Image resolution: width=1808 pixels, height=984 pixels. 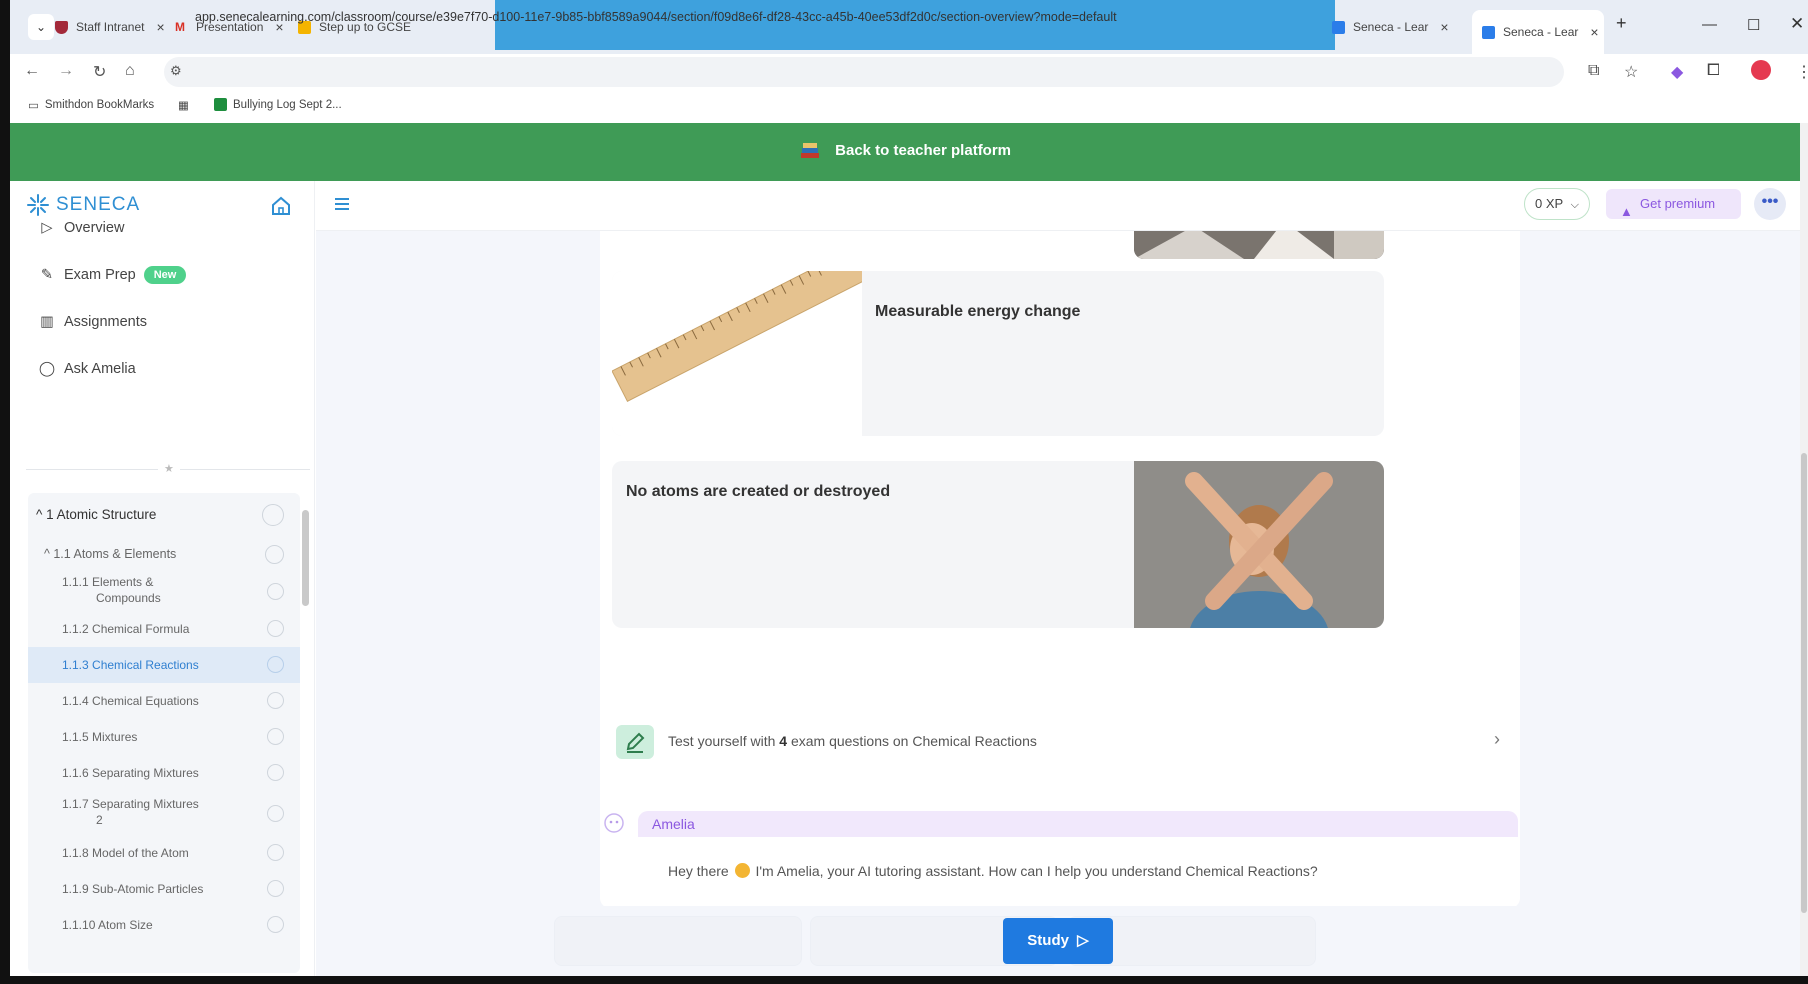 What do you see at coordinates (1802, 72) in the screenshot?
I see `browser-menu-icon: ⋮` at bounding box center [1802, 72].